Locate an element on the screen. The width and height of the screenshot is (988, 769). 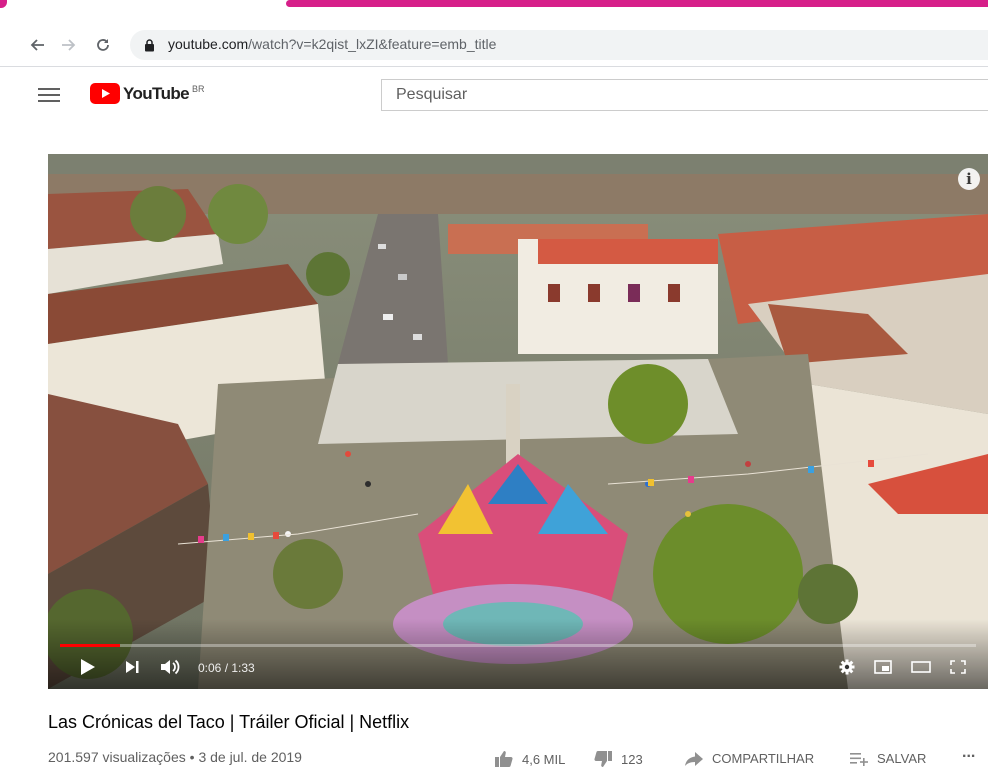
youtube-header: YouTube BR Pesquisar is located at coordinates (494, 95).